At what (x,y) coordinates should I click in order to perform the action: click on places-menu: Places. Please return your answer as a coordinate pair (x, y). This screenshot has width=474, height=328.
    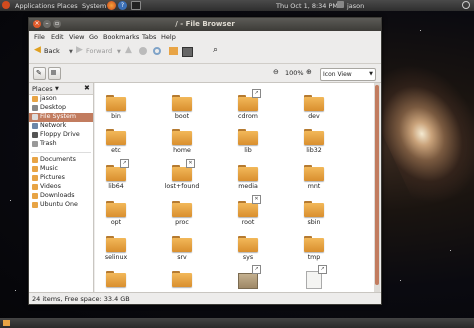
    Looking at the image, I should click on (67, 6).